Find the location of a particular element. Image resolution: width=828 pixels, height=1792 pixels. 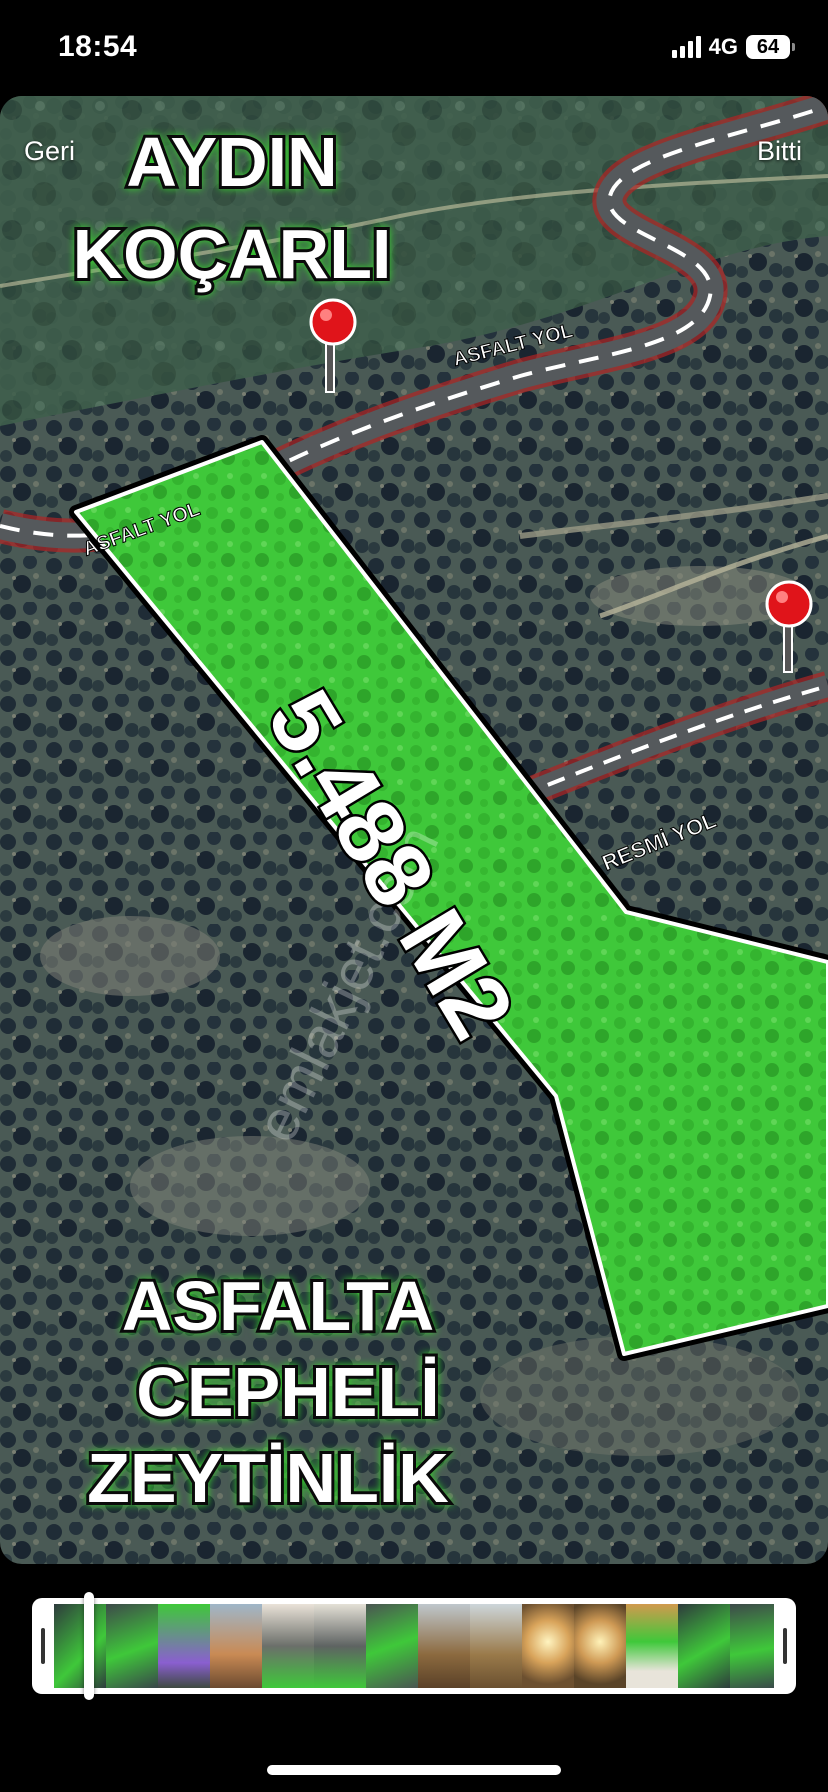

filmstrip-thumbnails is located at coordinates (414, 1646).